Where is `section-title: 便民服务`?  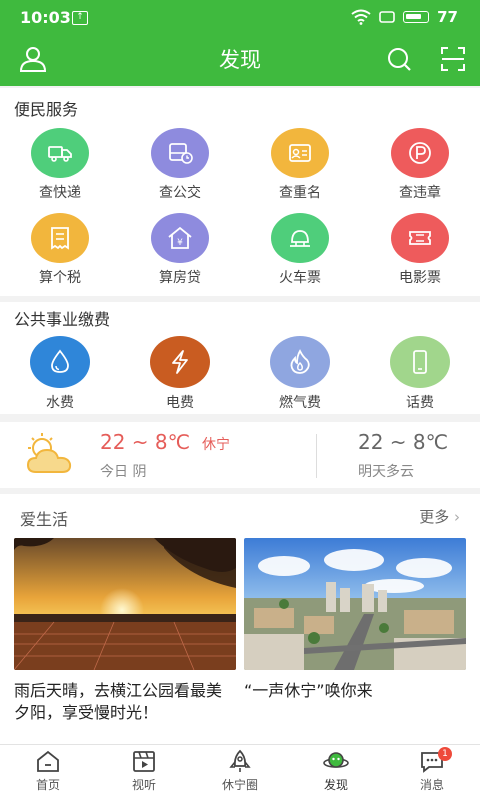 section-title: 便民服务 is located at coordinates (46, 109).